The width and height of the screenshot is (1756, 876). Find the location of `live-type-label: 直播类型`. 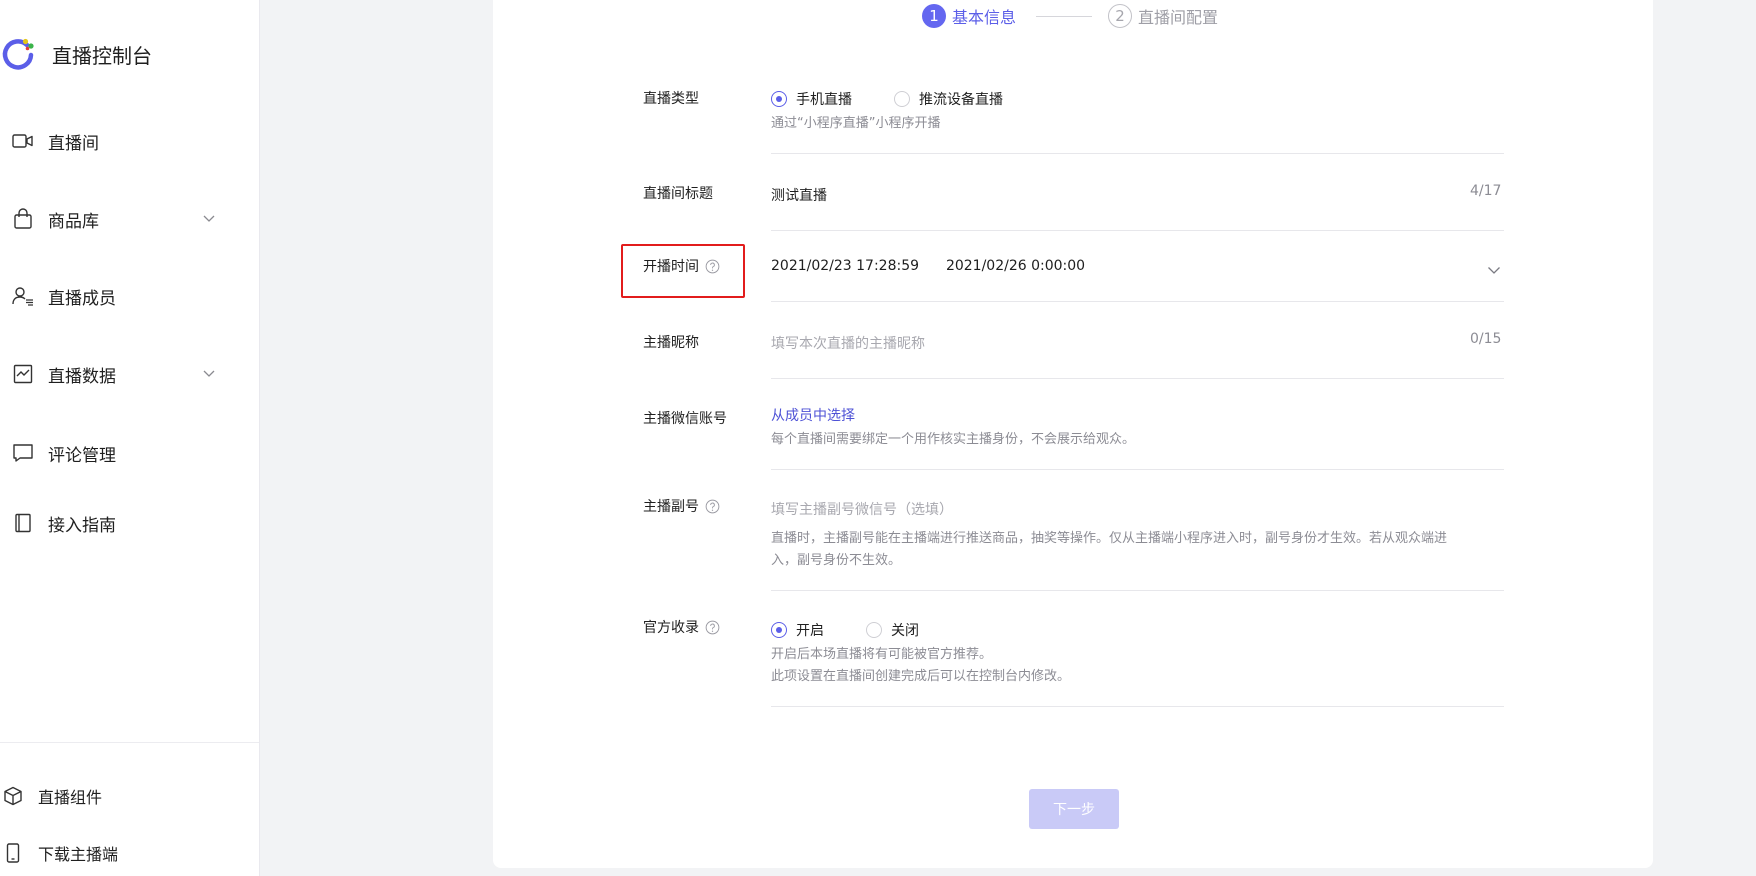

live-type-label: 直播类型 is located at coordinates (671, 99).